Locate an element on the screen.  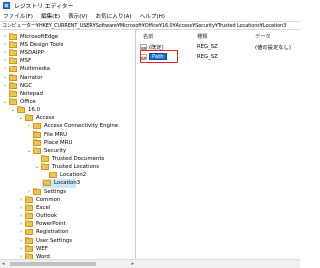
scroll-left-icon: ◂ is located at coordinates (3, 264).